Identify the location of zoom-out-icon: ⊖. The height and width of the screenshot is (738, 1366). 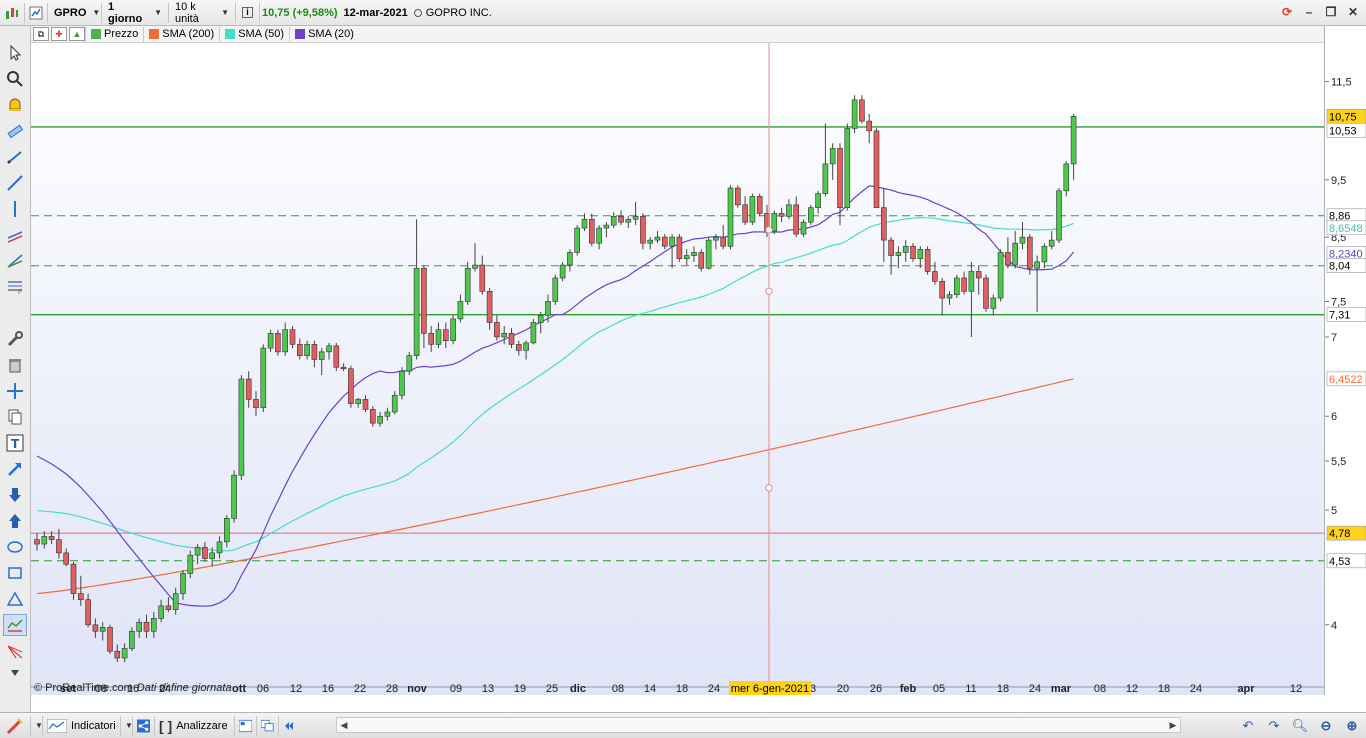
(1326, 726).